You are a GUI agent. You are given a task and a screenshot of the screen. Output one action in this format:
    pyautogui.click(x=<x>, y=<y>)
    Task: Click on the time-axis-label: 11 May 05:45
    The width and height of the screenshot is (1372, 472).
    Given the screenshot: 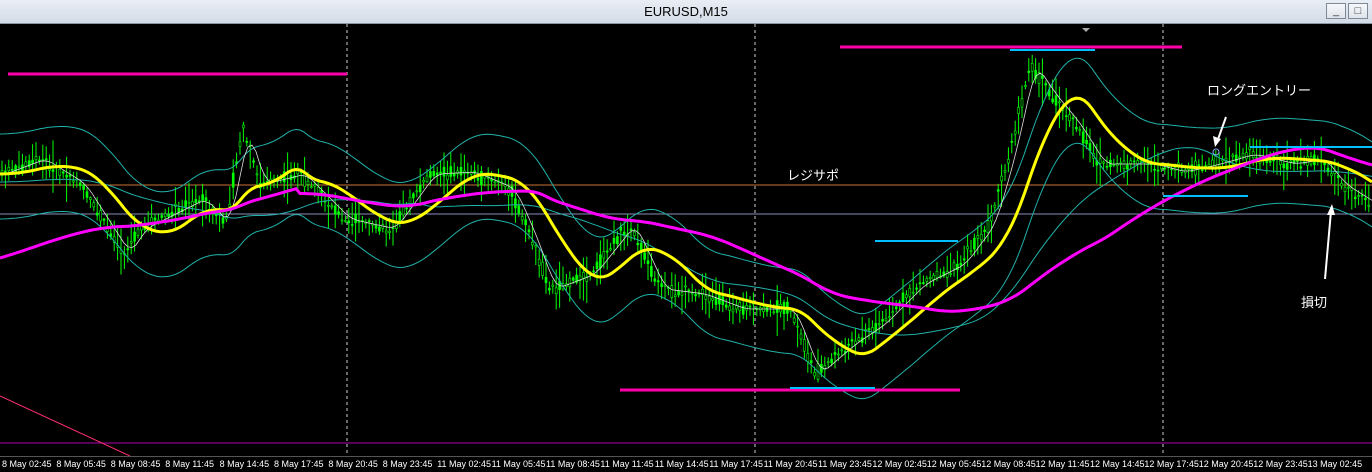 What is the action you would take?
    pyautogui.click(x=518, y=464)
    